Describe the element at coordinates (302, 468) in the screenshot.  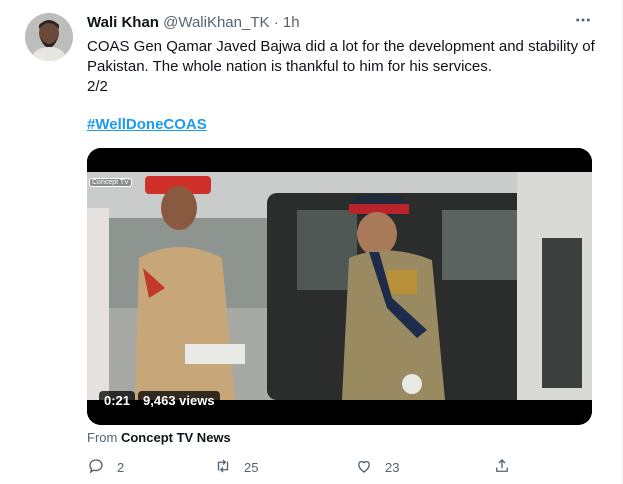
I see `action-bar: 2 25 23` at that location.